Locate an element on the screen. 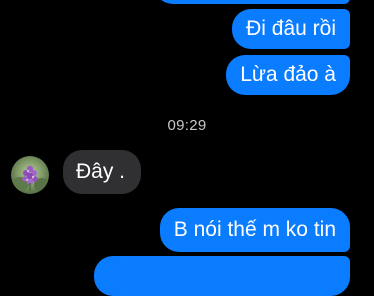 The image size is (374, 296). avatar-flowers-icon is located at coordinates (30, 175).